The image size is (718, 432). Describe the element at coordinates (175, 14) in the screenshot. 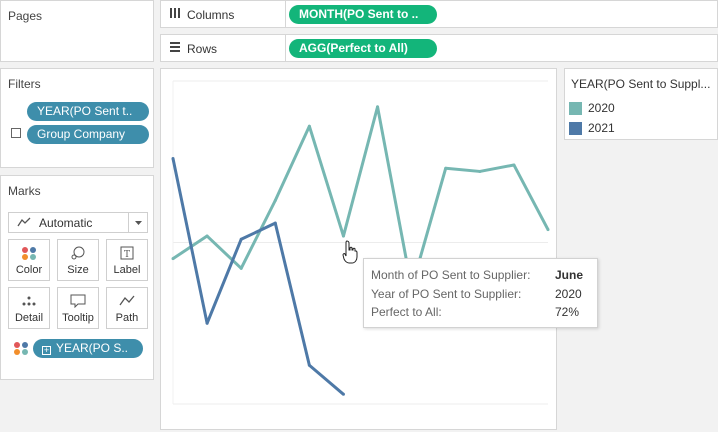

I see `columns-icon` at that location.